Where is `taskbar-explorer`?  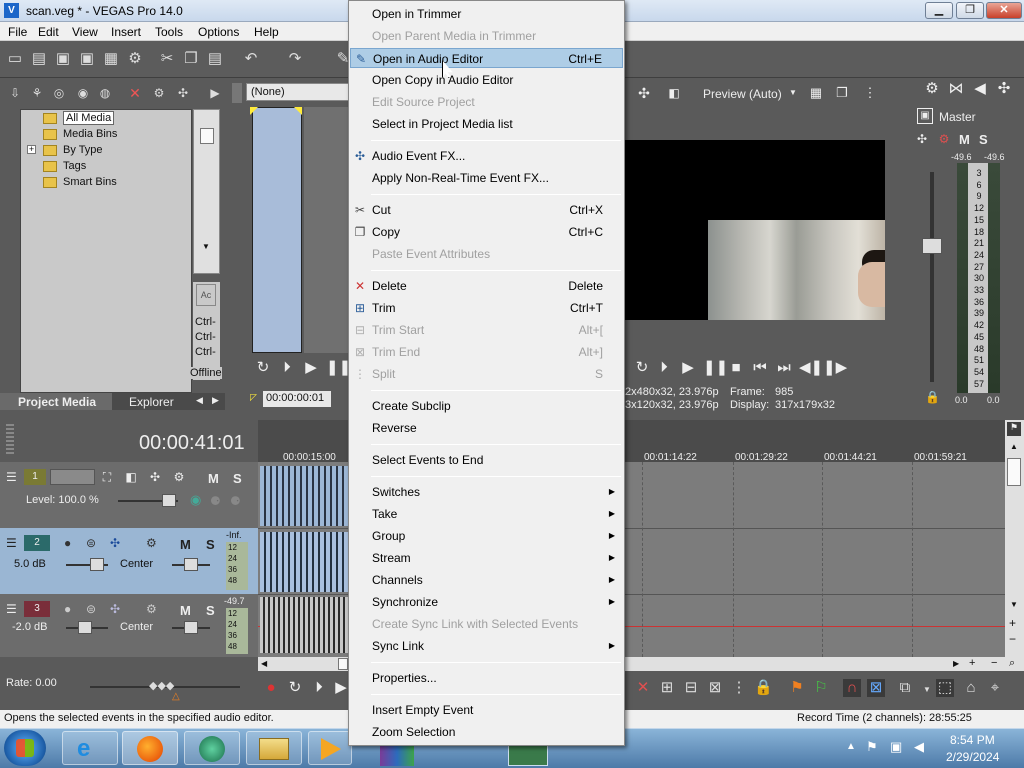
taskbar-explorer is located at coordinates (274, 748).